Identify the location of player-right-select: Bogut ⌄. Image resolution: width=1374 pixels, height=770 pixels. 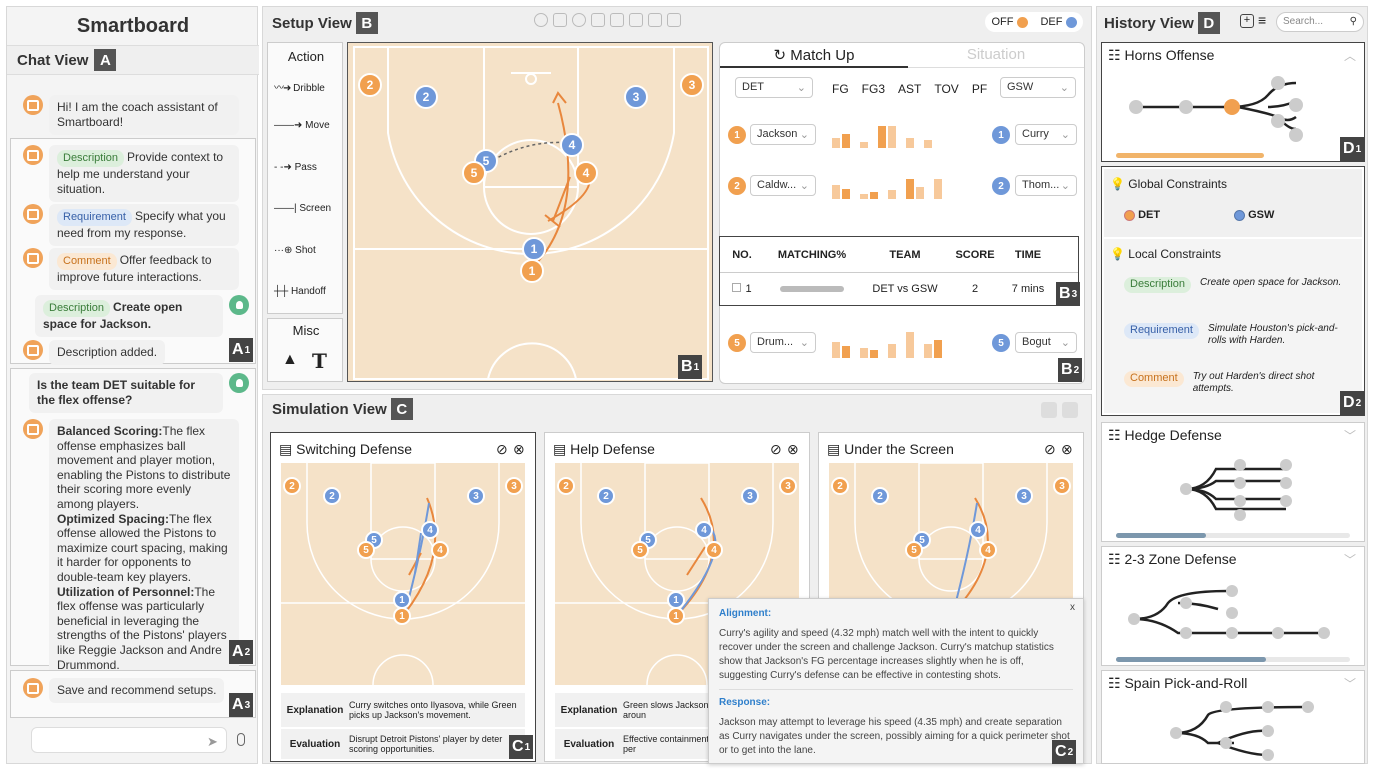
(1046, 342).